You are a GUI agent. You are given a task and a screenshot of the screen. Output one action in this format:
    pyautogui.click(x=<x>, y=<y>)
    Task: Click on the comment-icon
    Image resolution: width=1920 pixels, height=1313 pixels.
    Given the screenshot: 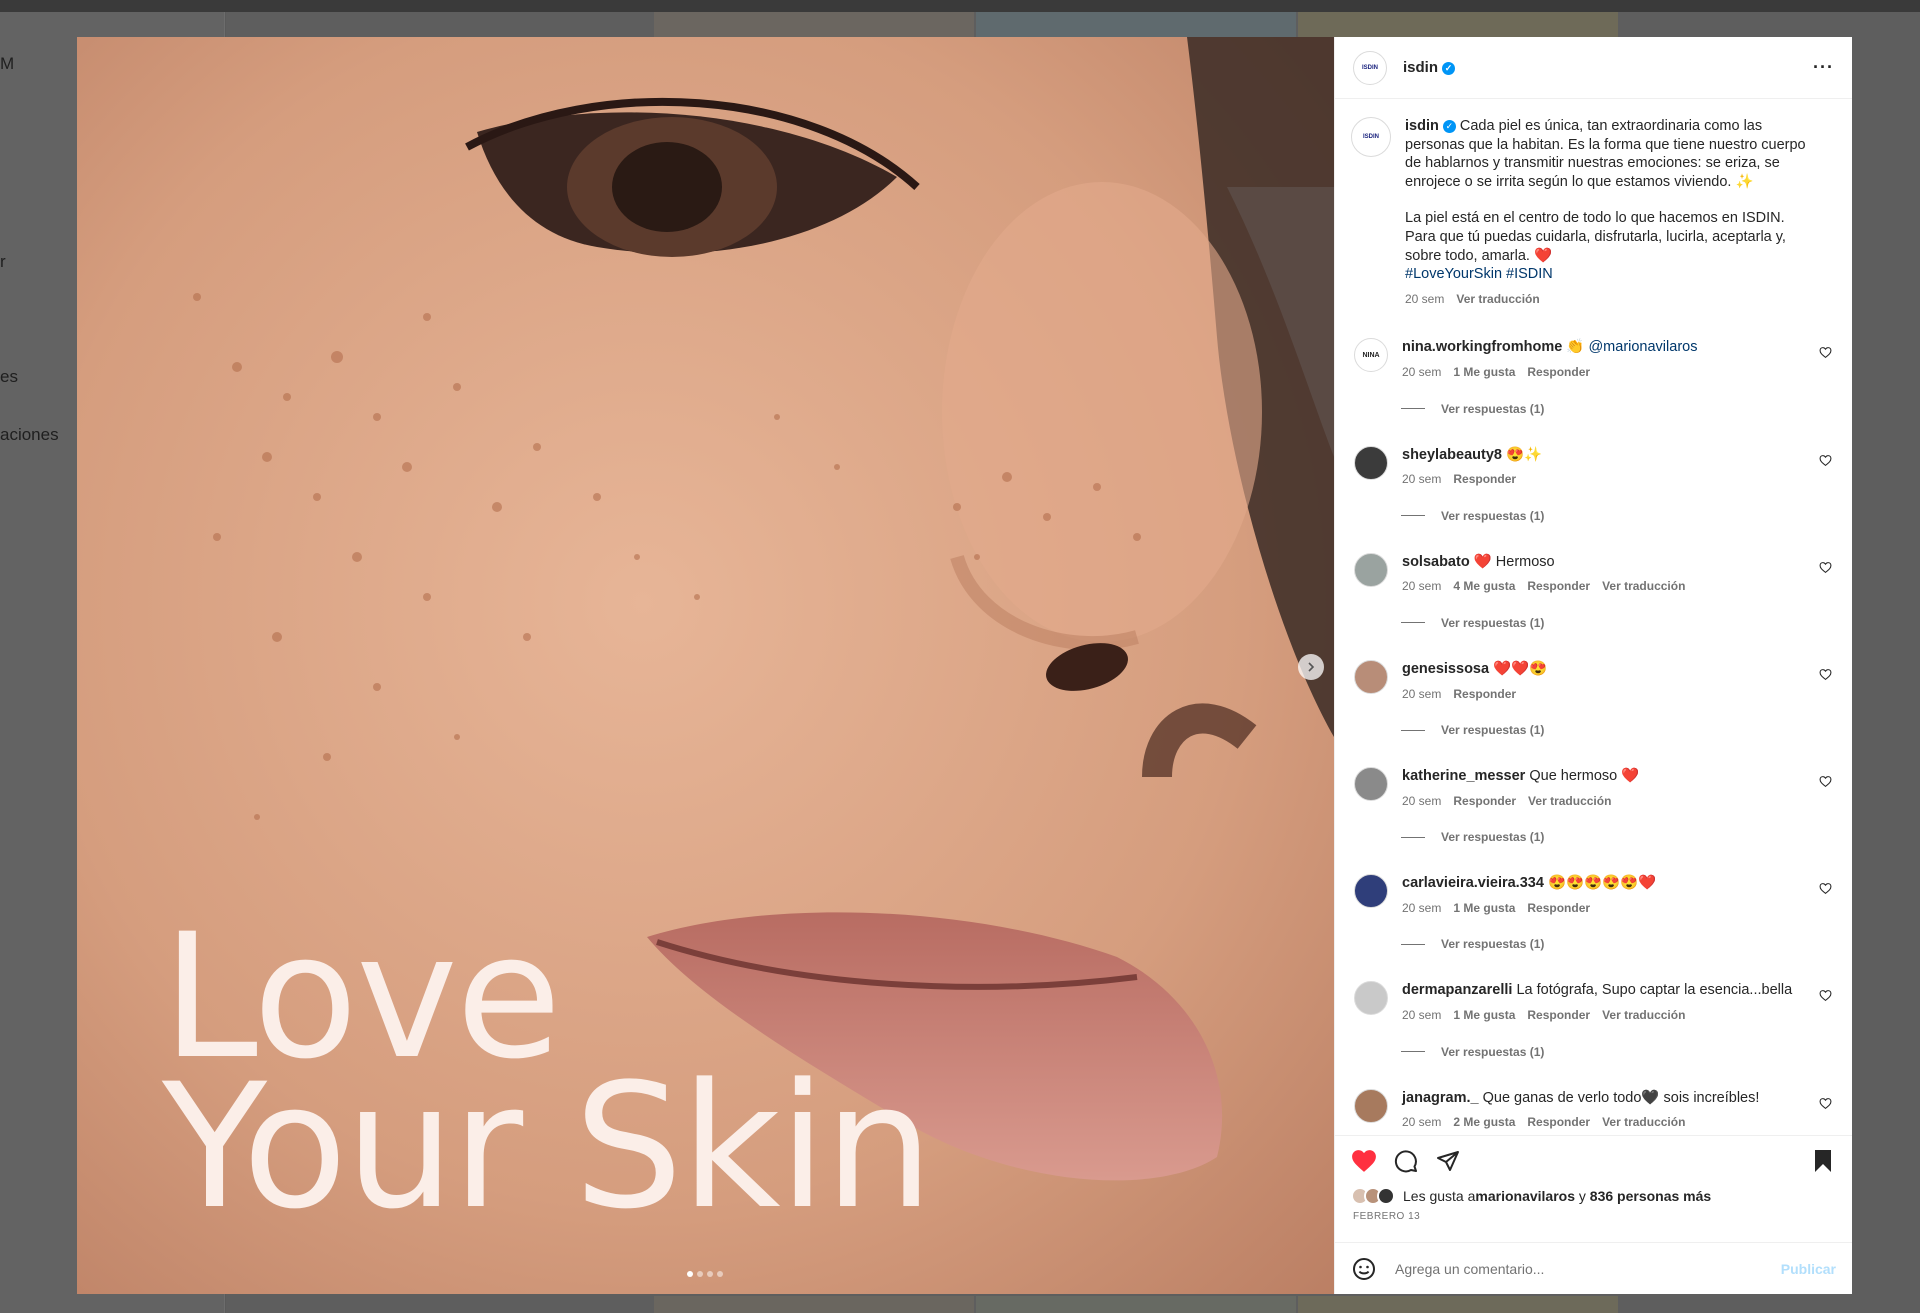 What is the action you would take?
    pyautogui.click(x=1406, y=1161)
    